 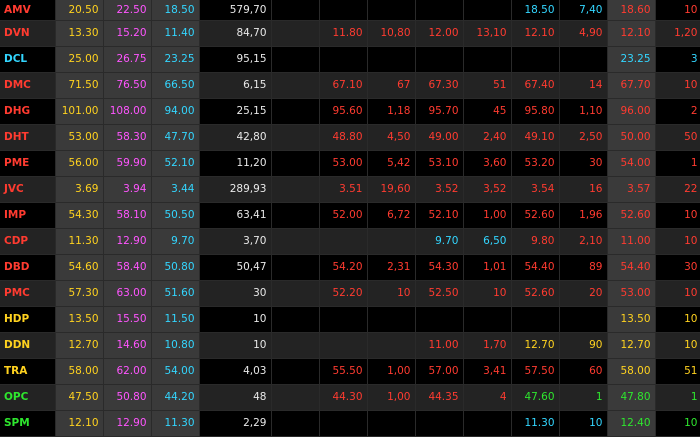 I want to click on ask-price-1-cell: 23.25, so click(x=631, y=59).